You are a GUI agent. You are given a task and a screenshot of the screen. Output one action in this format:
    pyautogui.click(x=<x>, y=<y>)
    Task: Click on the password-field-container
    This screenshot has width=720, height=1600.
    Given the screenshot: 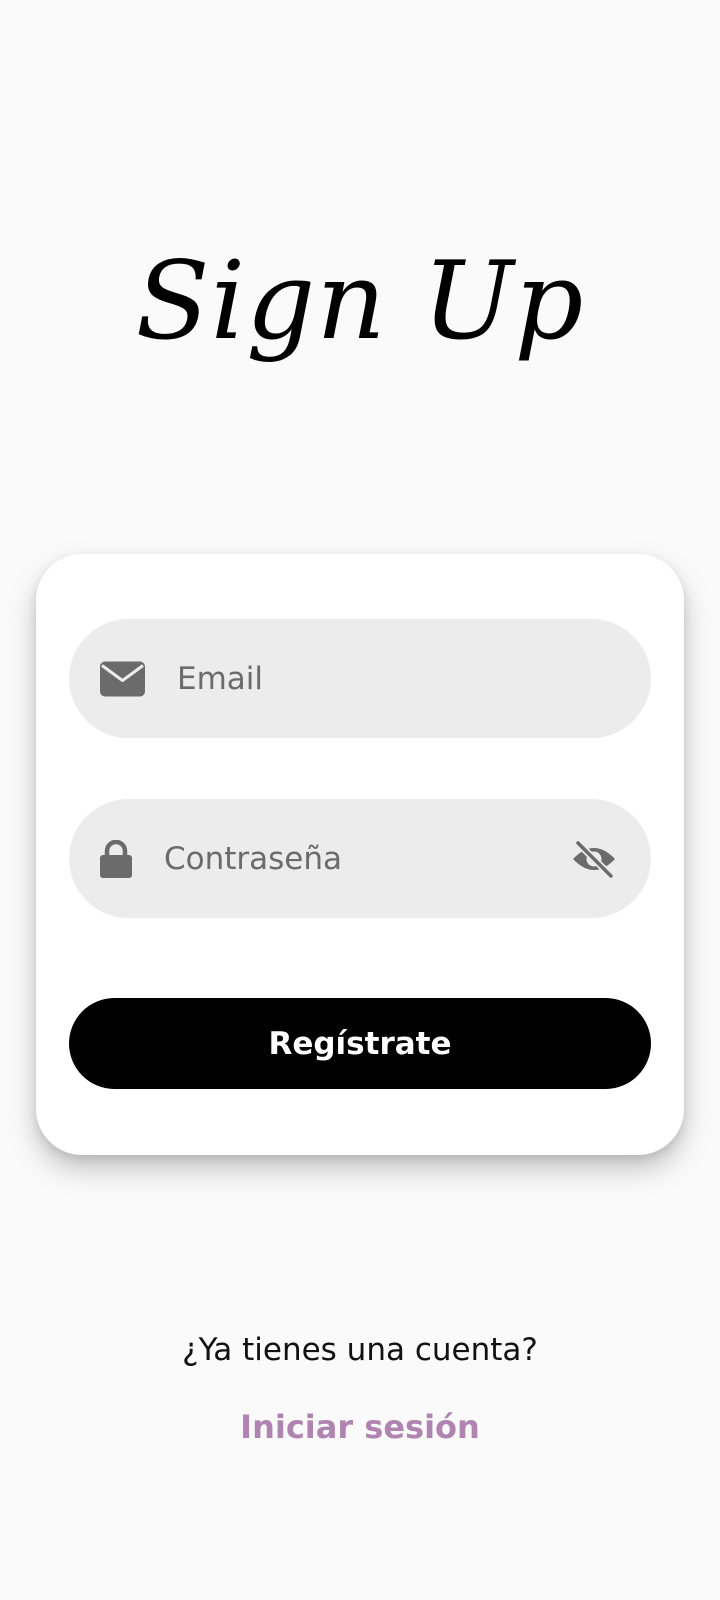 What is the action you would take?
    pyautogui.click(x=360, y=858)
    